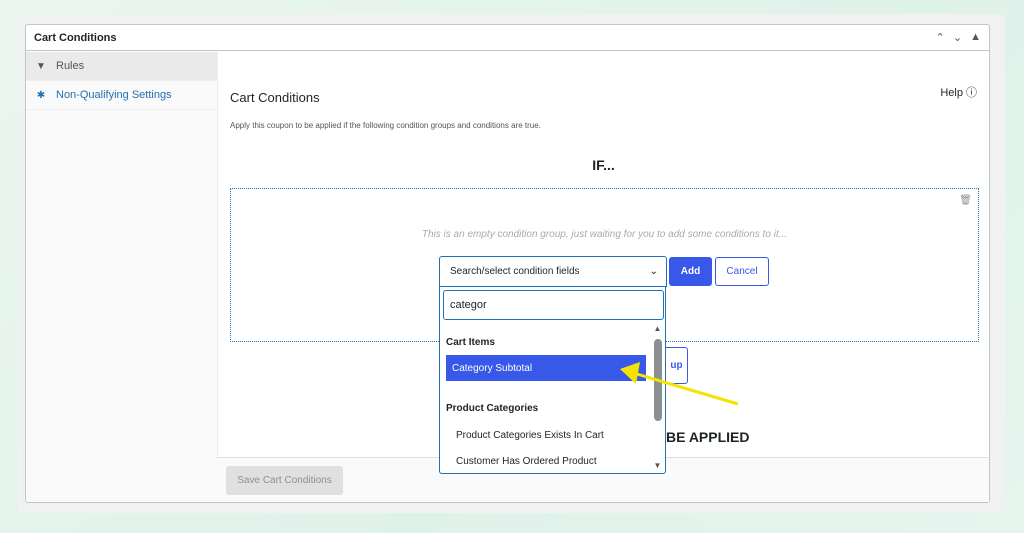 This screenshot has height=533, width=1024. What do you see at coordinates (971, 93) in the screenshot?
I see `help-icon: ⓘ` at bounding box center [971, 93].